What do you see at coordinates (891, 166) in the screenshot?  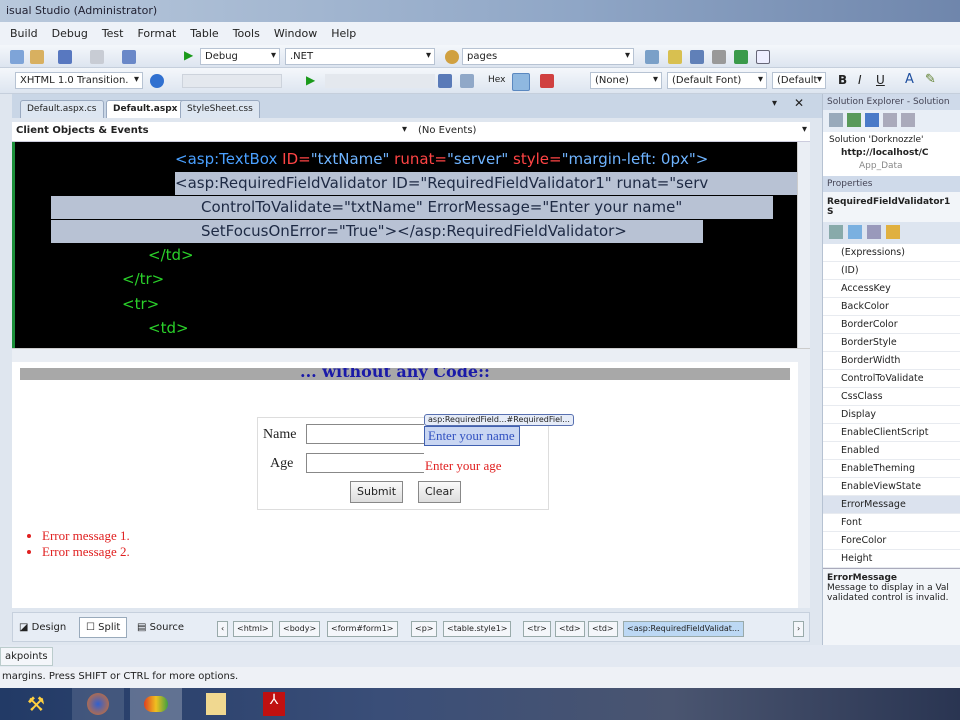 I see `tree-item-app-data: App_Data` at bounding box center [891, 166].